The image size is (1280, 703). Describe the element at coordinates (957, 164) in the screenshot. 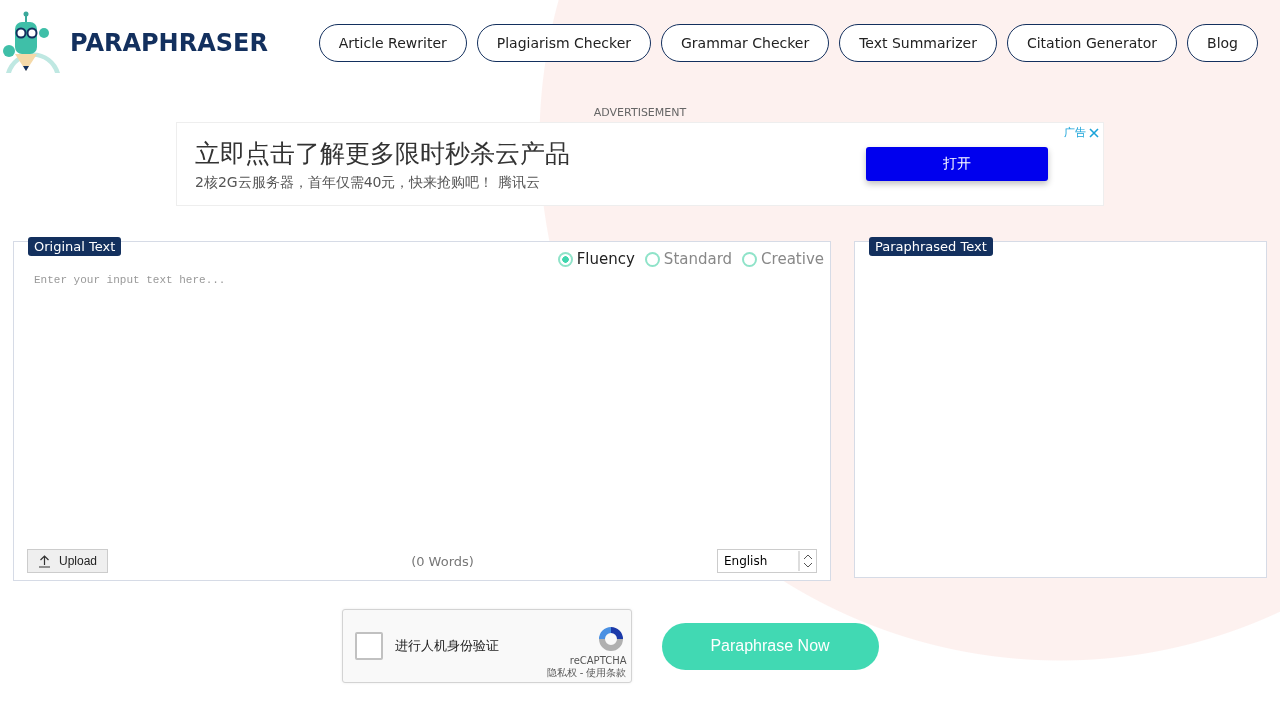

I see `ad-open-button: 打开` at that location.